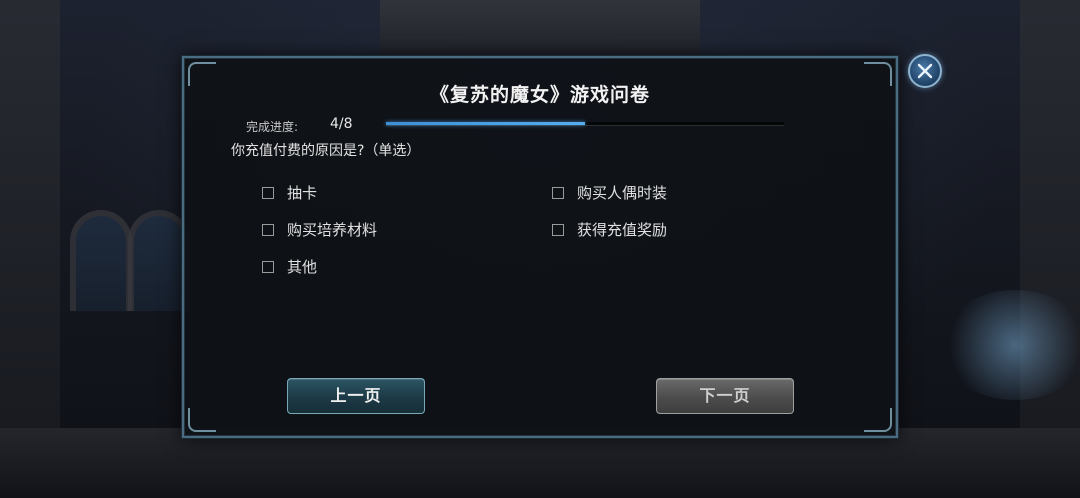 Image resolution: width=1080 pixels, height=498 pixels. Describe the element at coordinates (540, 463) in the screenshot. I see `background-floor` at that location.